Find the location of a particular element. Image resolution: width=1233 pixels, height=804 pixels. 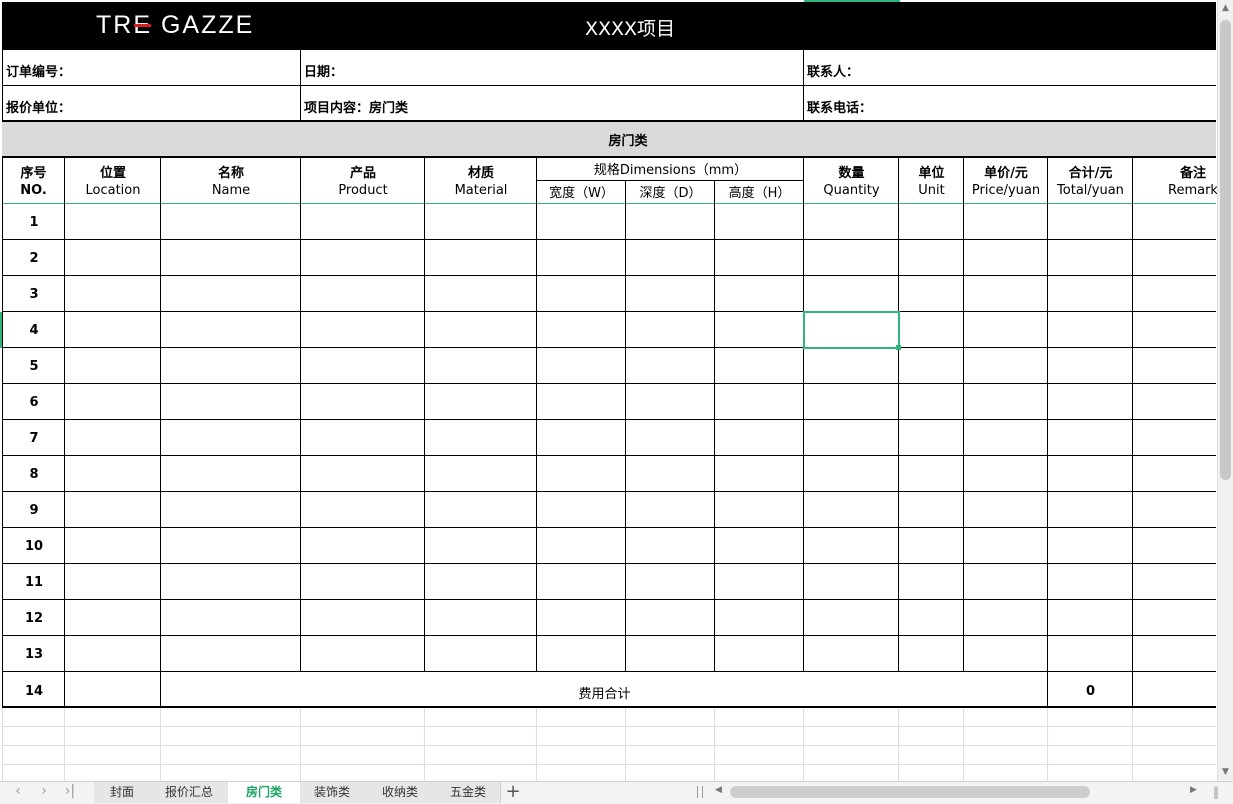

row-number: 10 is located at coordinates (34, 546).